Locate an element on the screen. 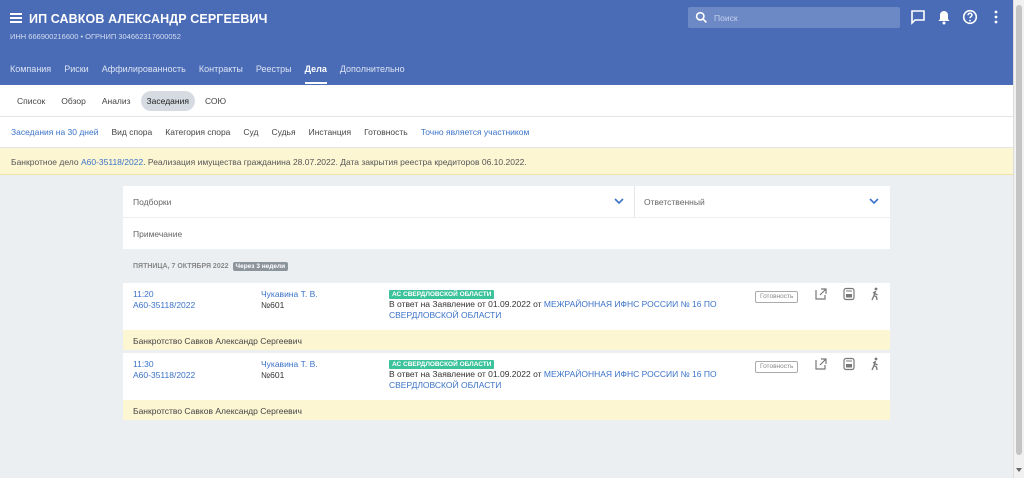  tab-analysis: Анализ is located at coordinates (116, 101).